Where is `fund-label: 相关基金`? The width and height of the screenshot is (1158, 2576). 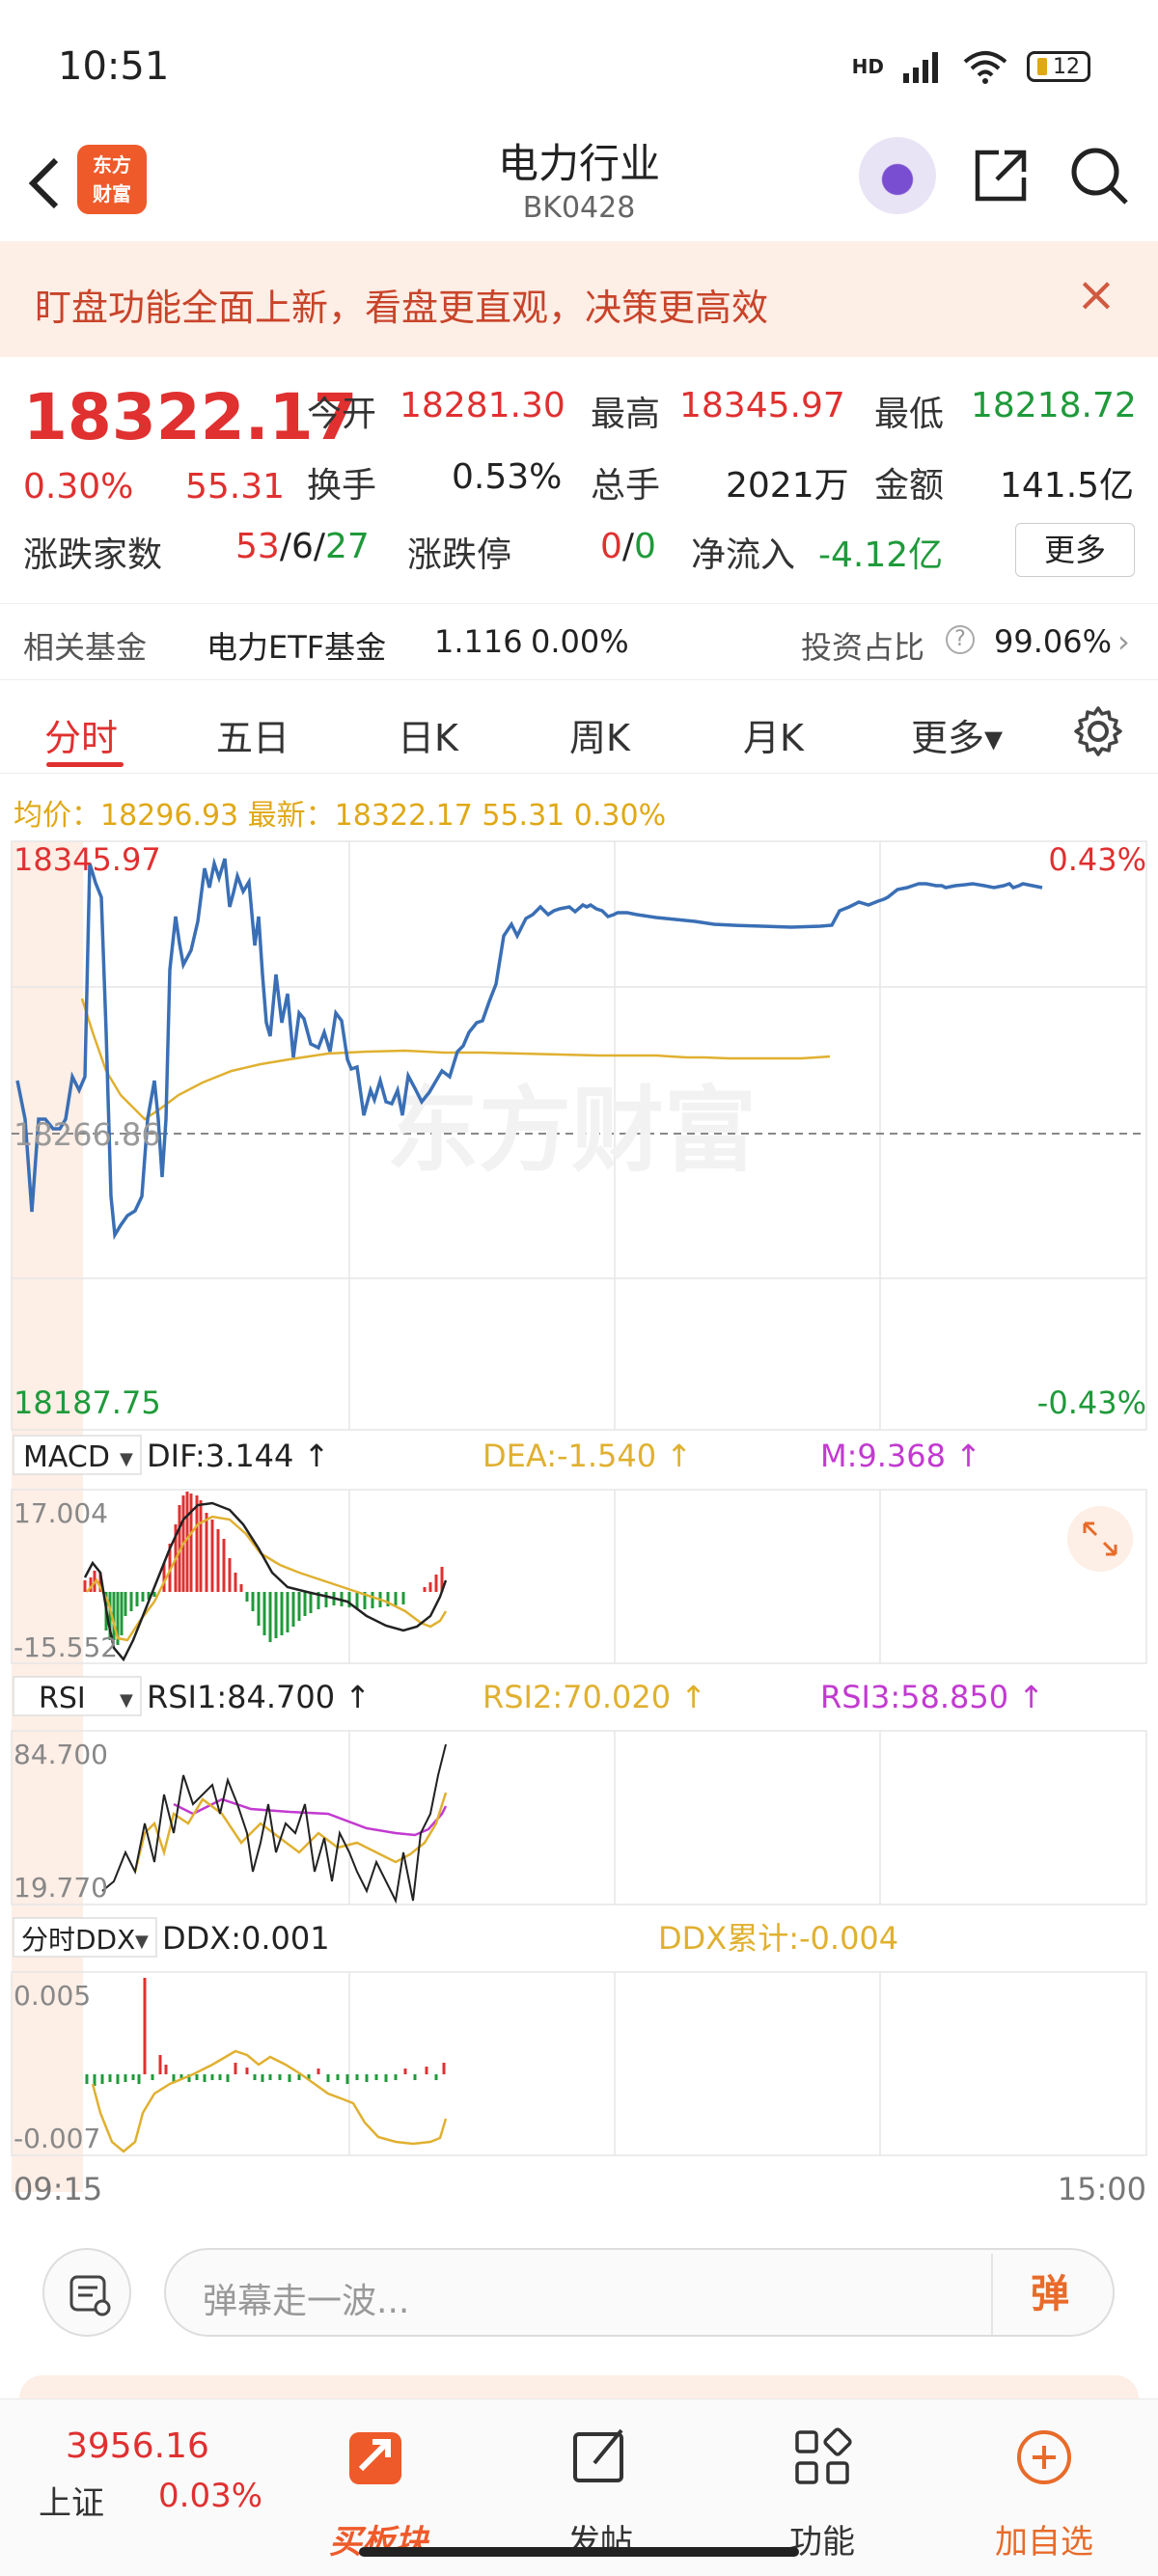
fund-label: 相关基金 is located at coordinates (85, 647).